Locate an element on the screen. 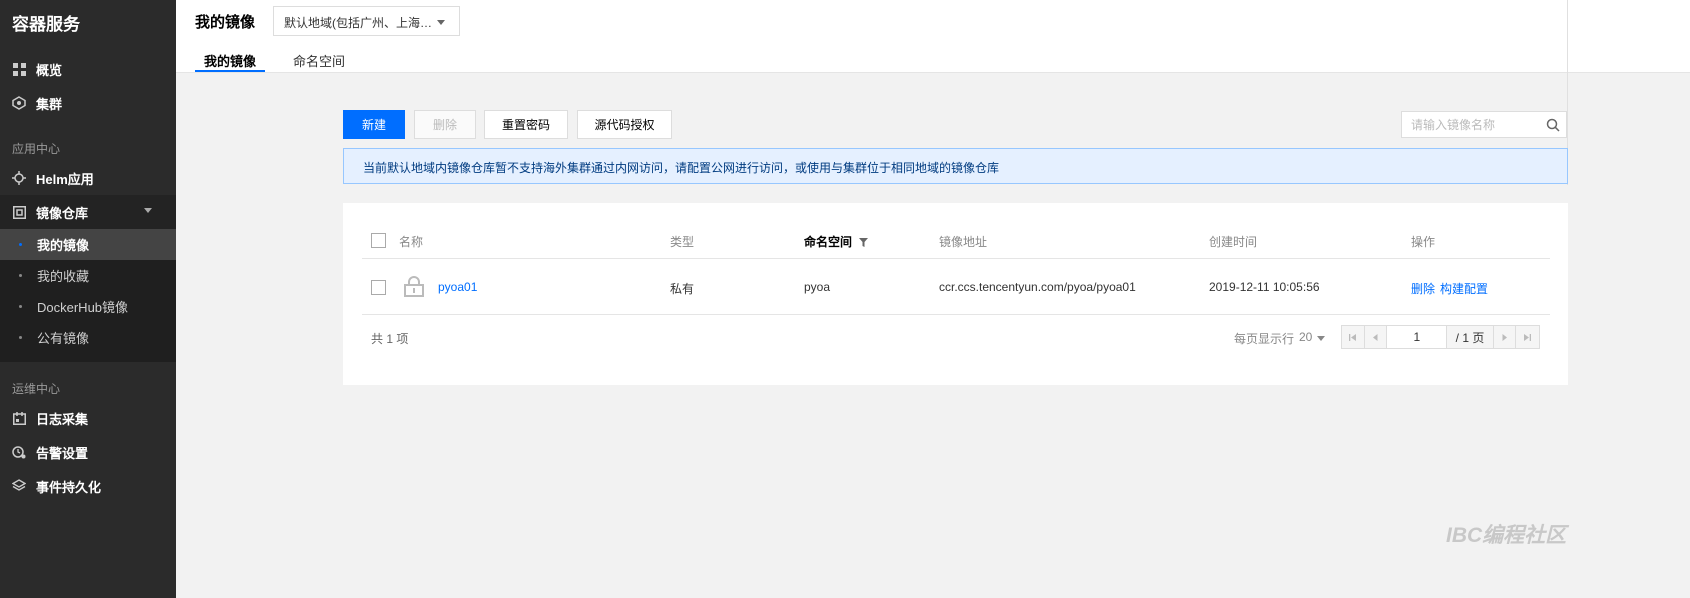  column-header-type: 类型 is located at coordinates (682, 242).